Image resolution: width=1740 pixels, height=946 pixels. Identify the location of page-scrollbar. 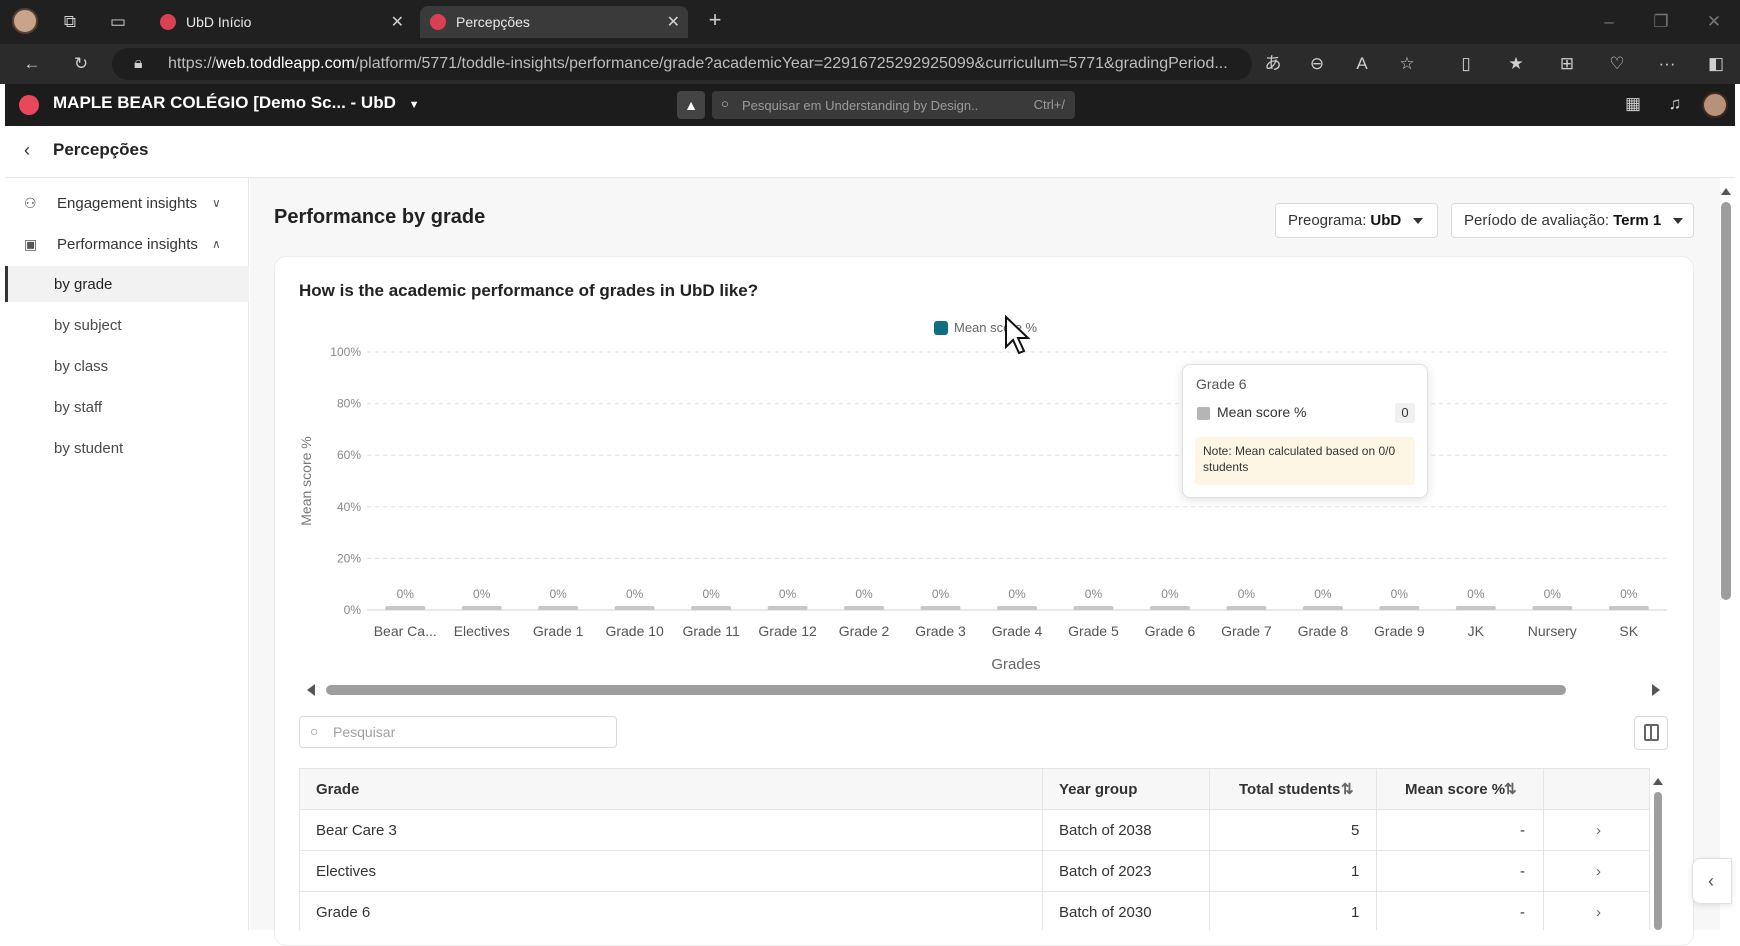
(1726, 554).